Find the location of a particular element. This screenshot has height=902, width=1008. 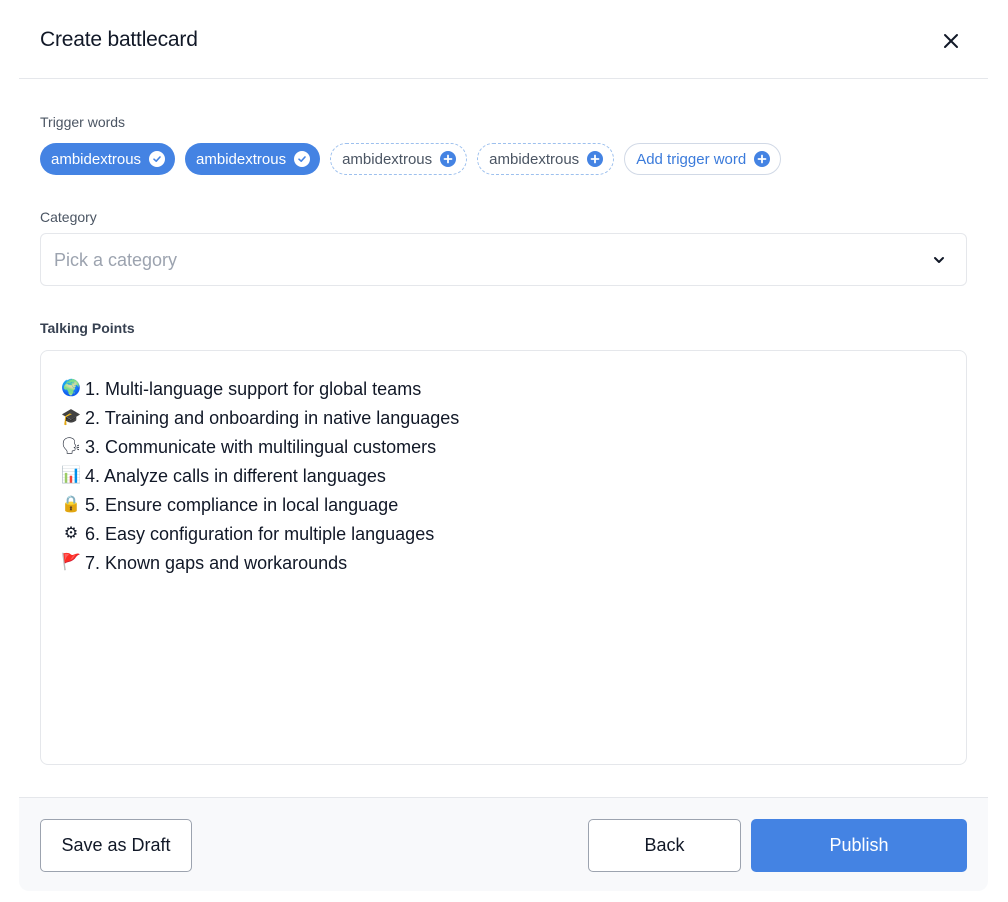

talking-point-text: 5. Ensure compliance in local language is located at coordinates (242, 504).